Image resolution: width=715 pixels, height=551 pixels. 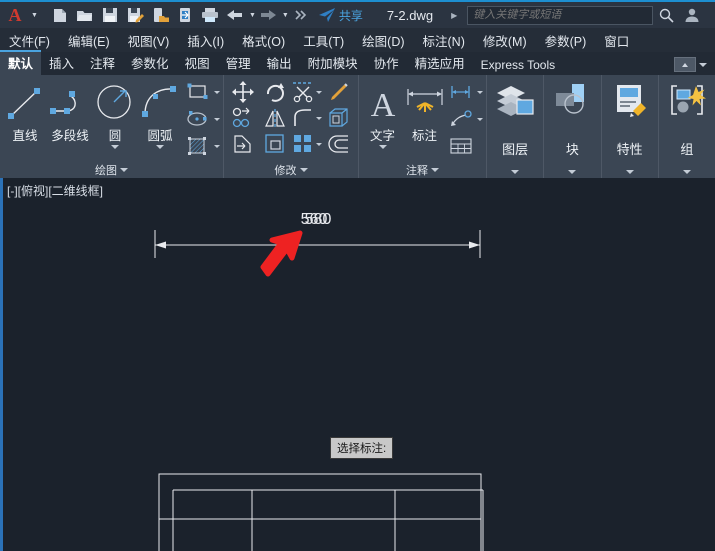 What do you see at coordinates (505, 40) in the screenshot?
I see `menu-item-modify: 修改(M)` at bounding box center [505, 40].